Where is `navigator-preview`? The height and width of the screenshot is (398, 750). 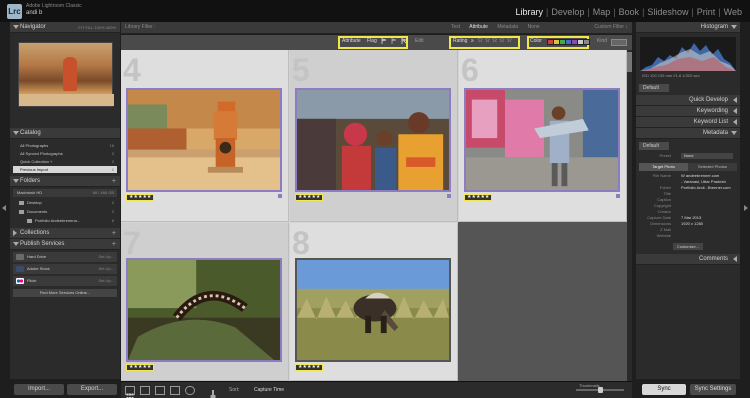 navigator-preview is located at coordinates (65, 80).